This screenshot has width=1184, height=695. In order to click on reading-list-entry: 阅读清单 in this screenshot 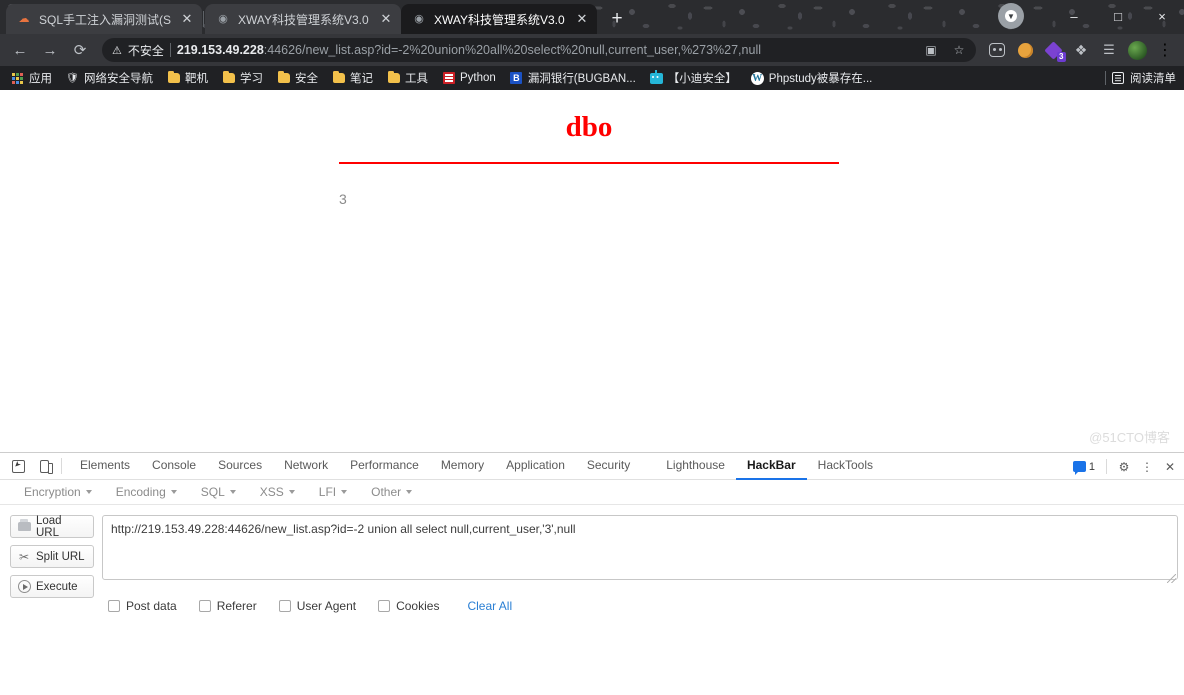, I will do `click(1142, 78)`.